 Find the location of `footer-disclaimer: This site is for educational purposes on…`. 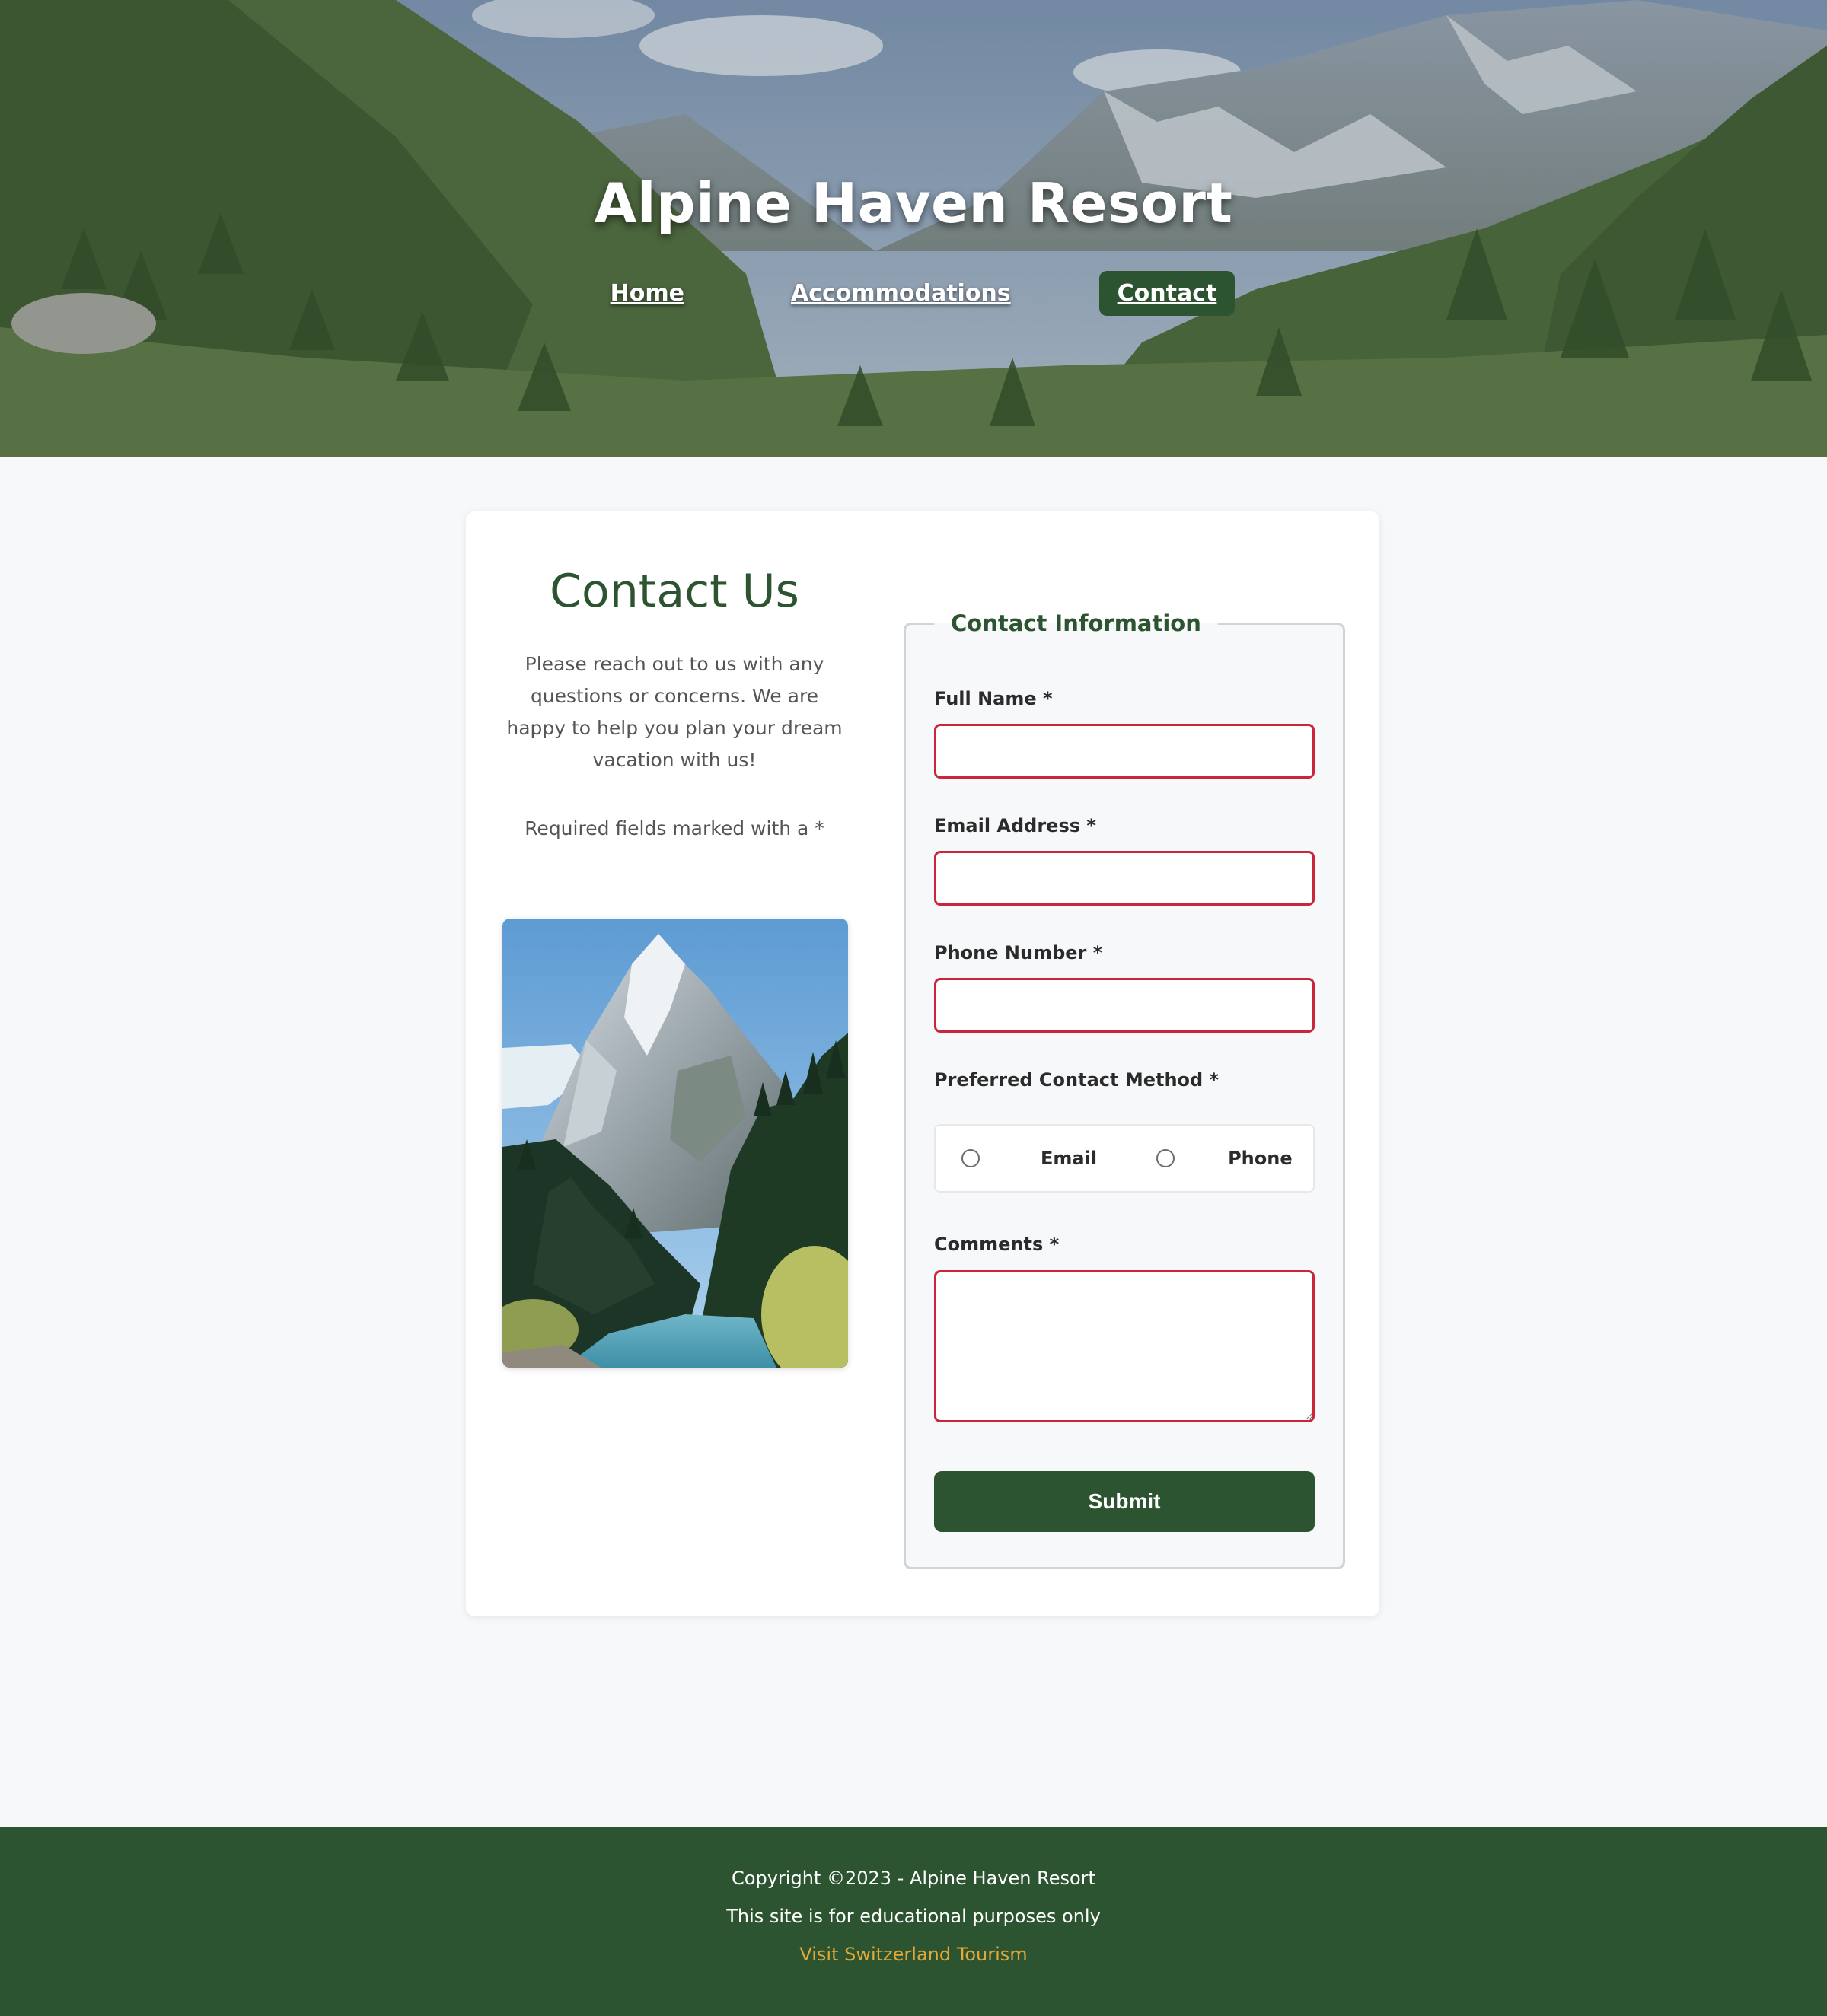

footer-disclaimer: This site is for educational purposes on… is located at coordinates (913, 1916).